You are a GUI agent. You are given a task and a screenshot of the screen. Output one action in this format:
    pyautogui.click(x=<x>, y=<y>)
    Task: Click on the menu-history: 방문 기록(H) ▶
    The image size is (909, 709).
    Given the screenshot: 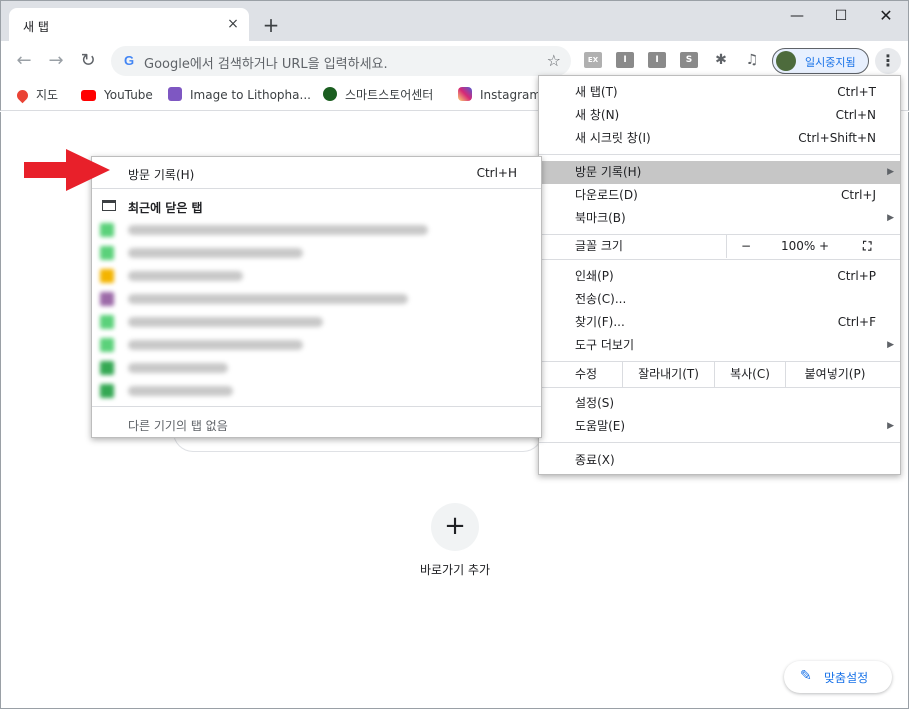 What is the action you would take?
    pyautogui.click(x=719, y=172)
    